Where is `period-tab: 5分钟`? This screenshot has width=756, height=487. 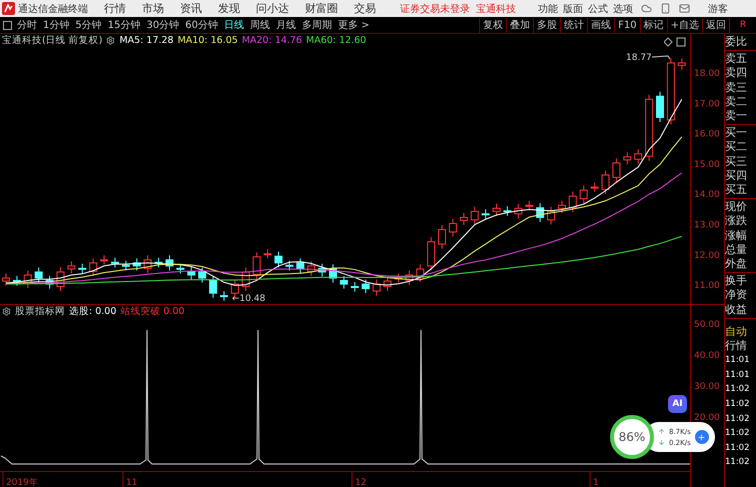
period-tab: 5分钟 is located at coordinates (88, 25).